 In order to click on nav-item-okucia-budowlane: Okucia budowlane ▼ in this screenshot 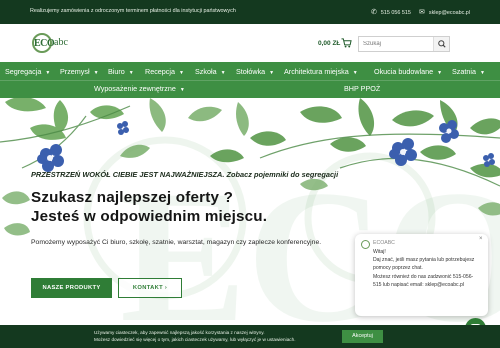, I will do `click(408, 71)`.